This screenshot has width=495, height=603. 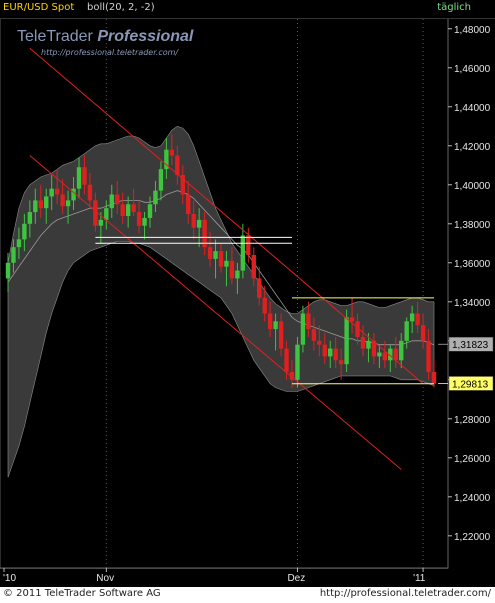 What do you see at coordinates (472, 69) in the screenshot?
I see `y-tick-label: 1,46000` at bounding box center [472, 69].